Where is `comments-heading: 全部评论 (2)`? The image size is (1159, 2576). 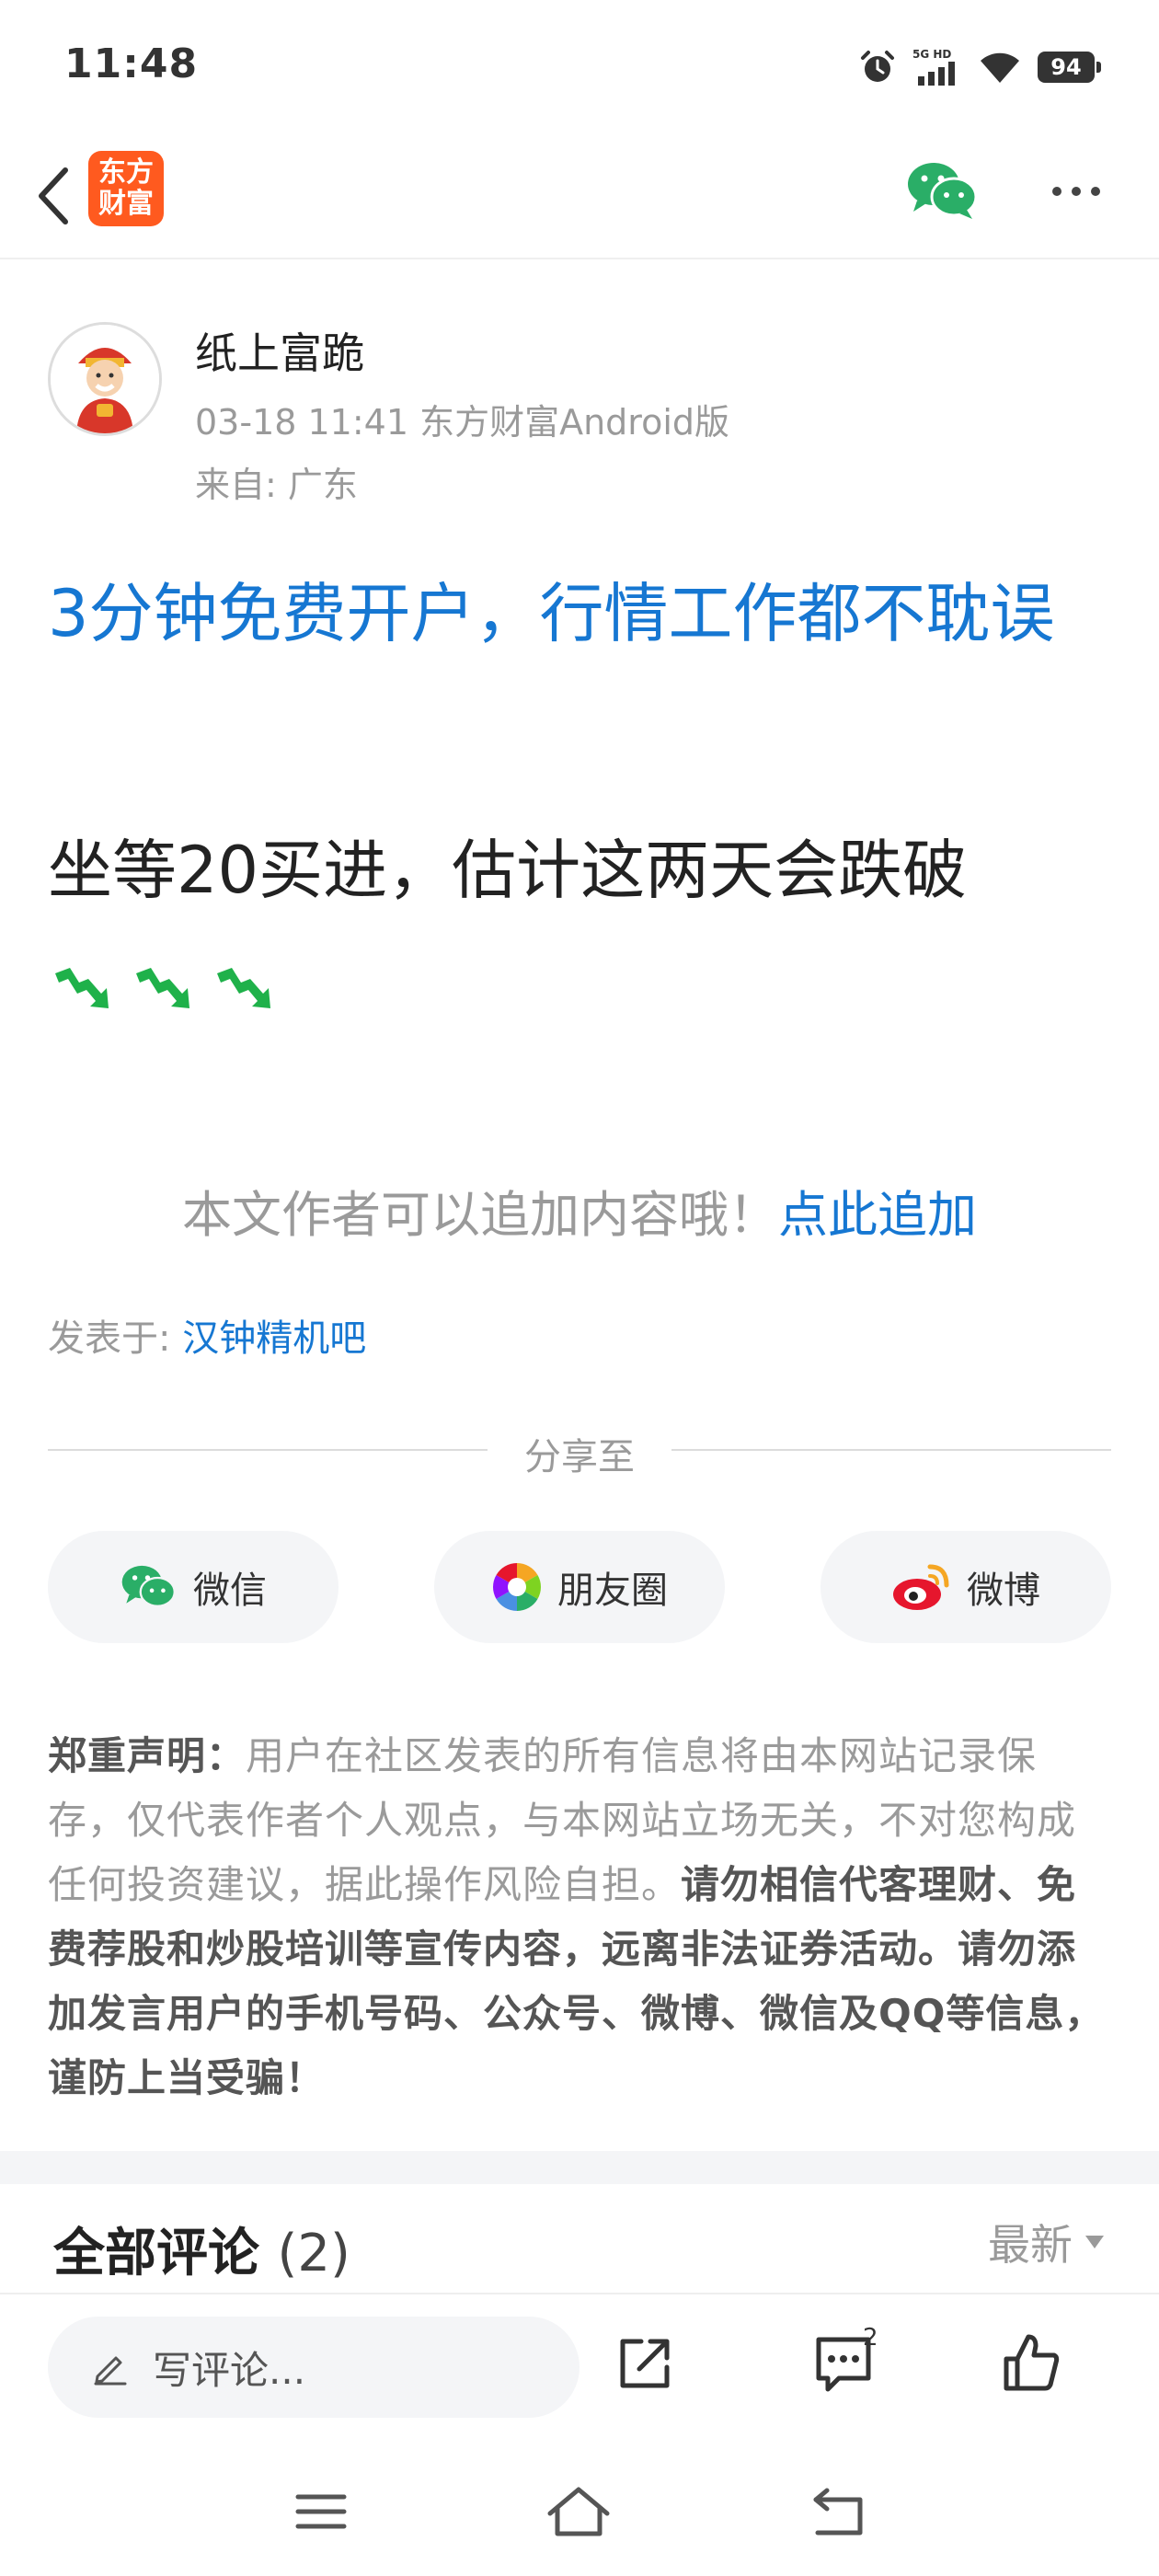
comments-heading: 全部评论 (2) is located at coordinates (201, 2249).